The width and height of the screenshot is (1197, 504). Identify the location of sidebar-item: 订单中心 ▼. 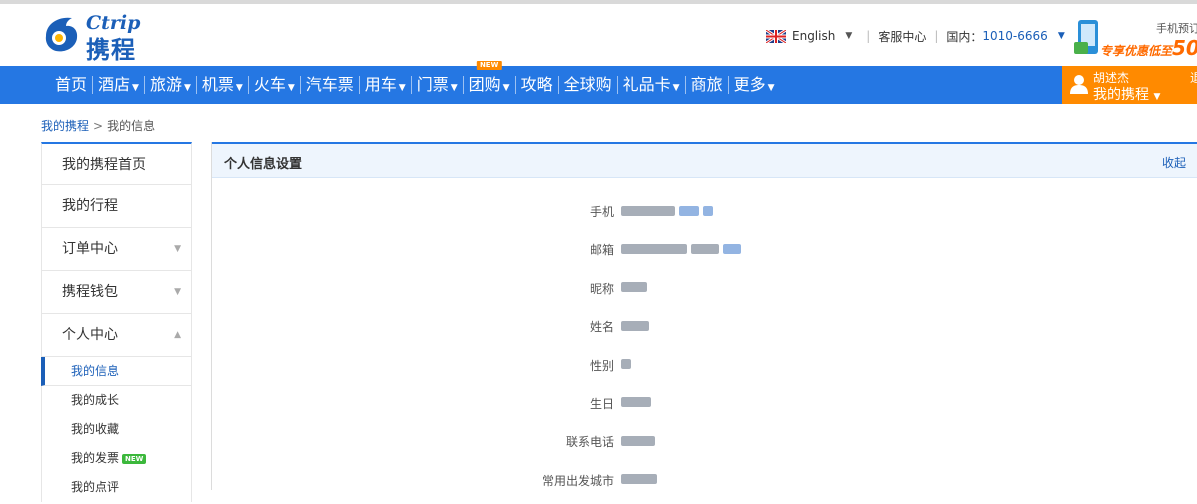
(116, 249).